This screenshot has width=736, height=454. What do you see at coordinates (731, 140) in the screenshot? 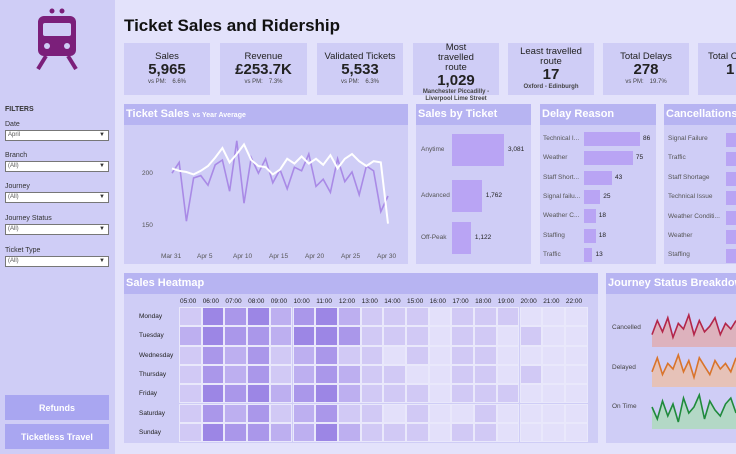
I see `cancellation-reason-bar` at bounding box center [731, 140].